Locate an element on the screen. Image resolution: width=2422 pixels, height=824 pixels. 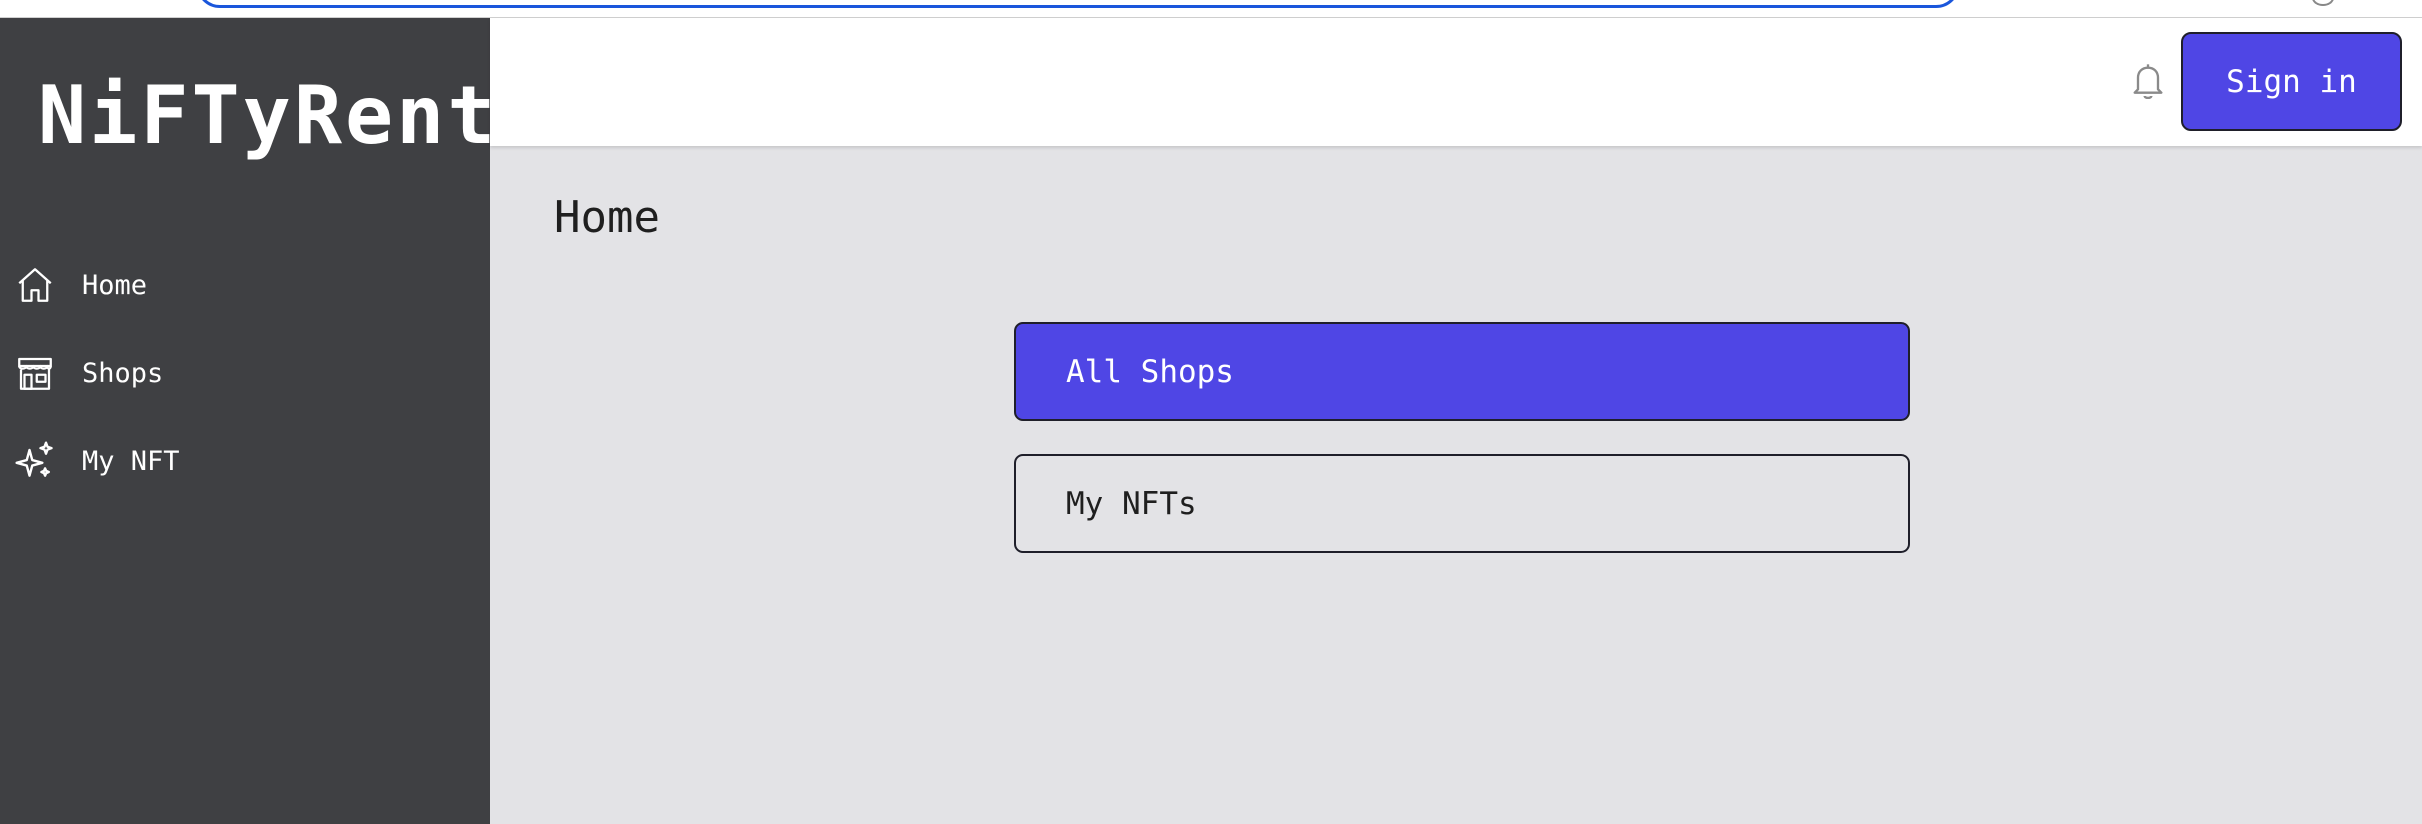
sidebar-item-home: Home is located at coordinates (245, 285).